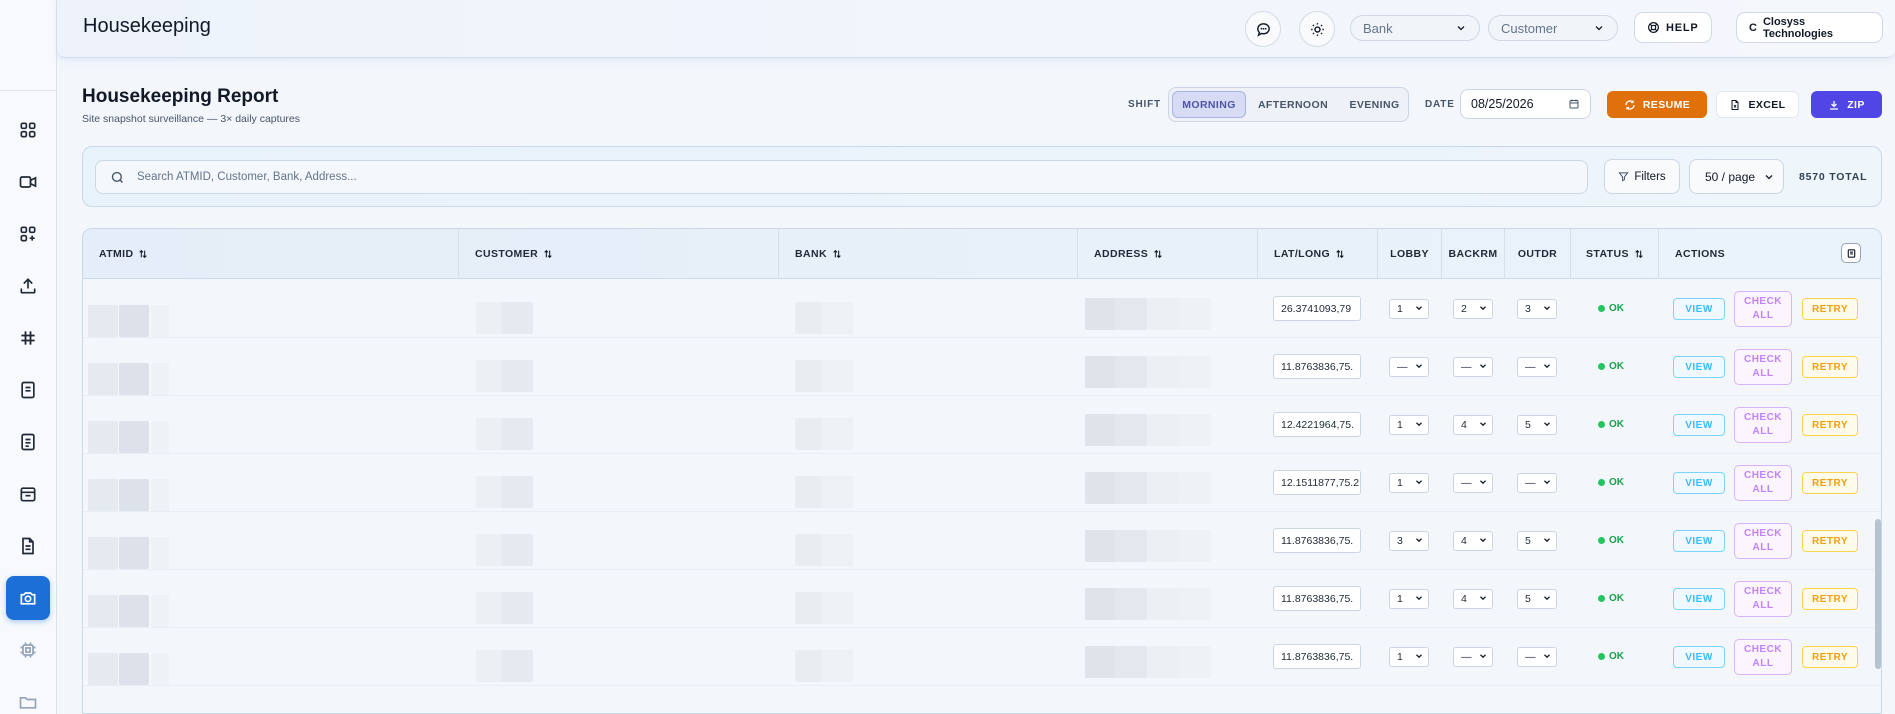  What do you see at coordinates (28, 390) in the screenshot?
I see `report-icon` at bounding box center [28, 390].